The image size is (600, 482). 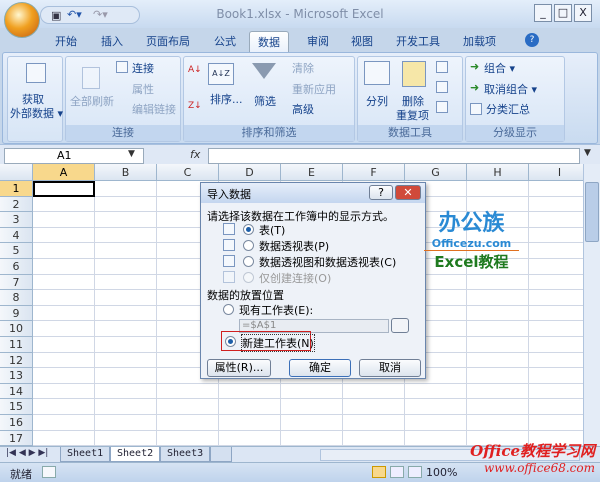 I want to click on row-header: 16, so click(x=16, y=423).